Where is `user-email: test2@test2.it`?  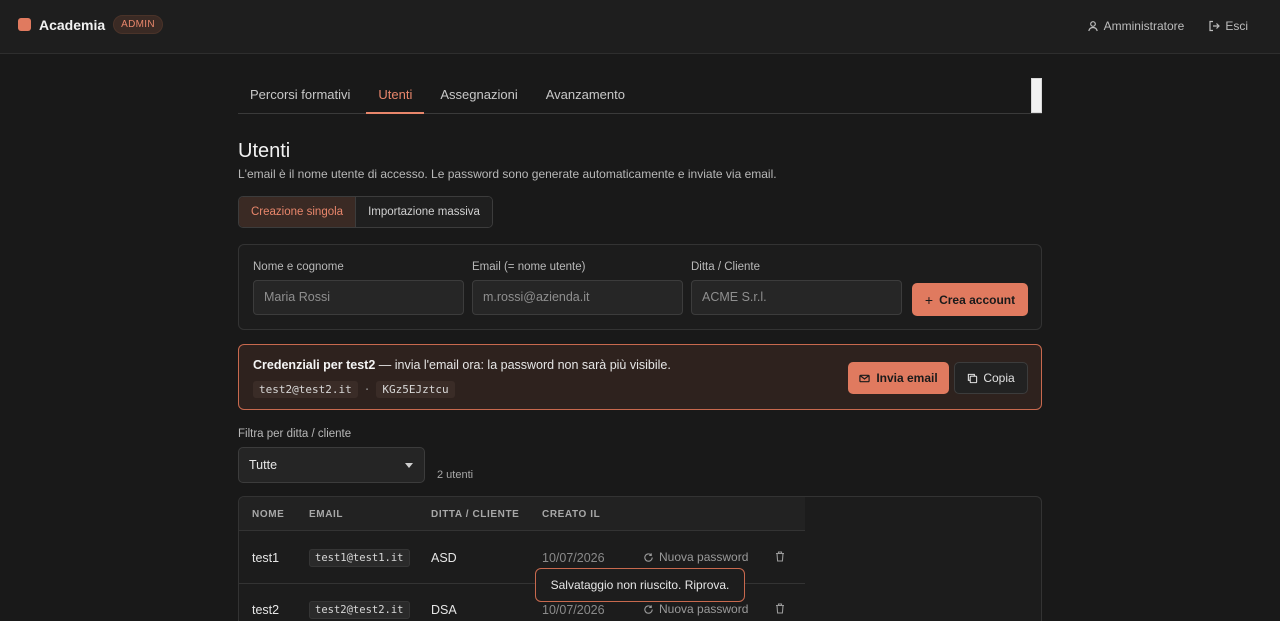
user-email: test2@test2.it is located at coordinates (359, 610).